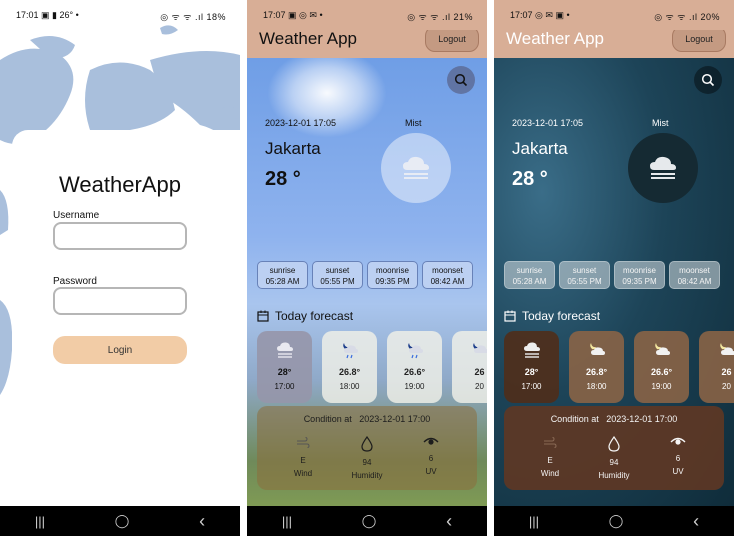 This screenshot has height=536, width=734. What do you see at coordinates (120, 236) in the screenshot?
I see `username-input` at bounding box center [120, 236].